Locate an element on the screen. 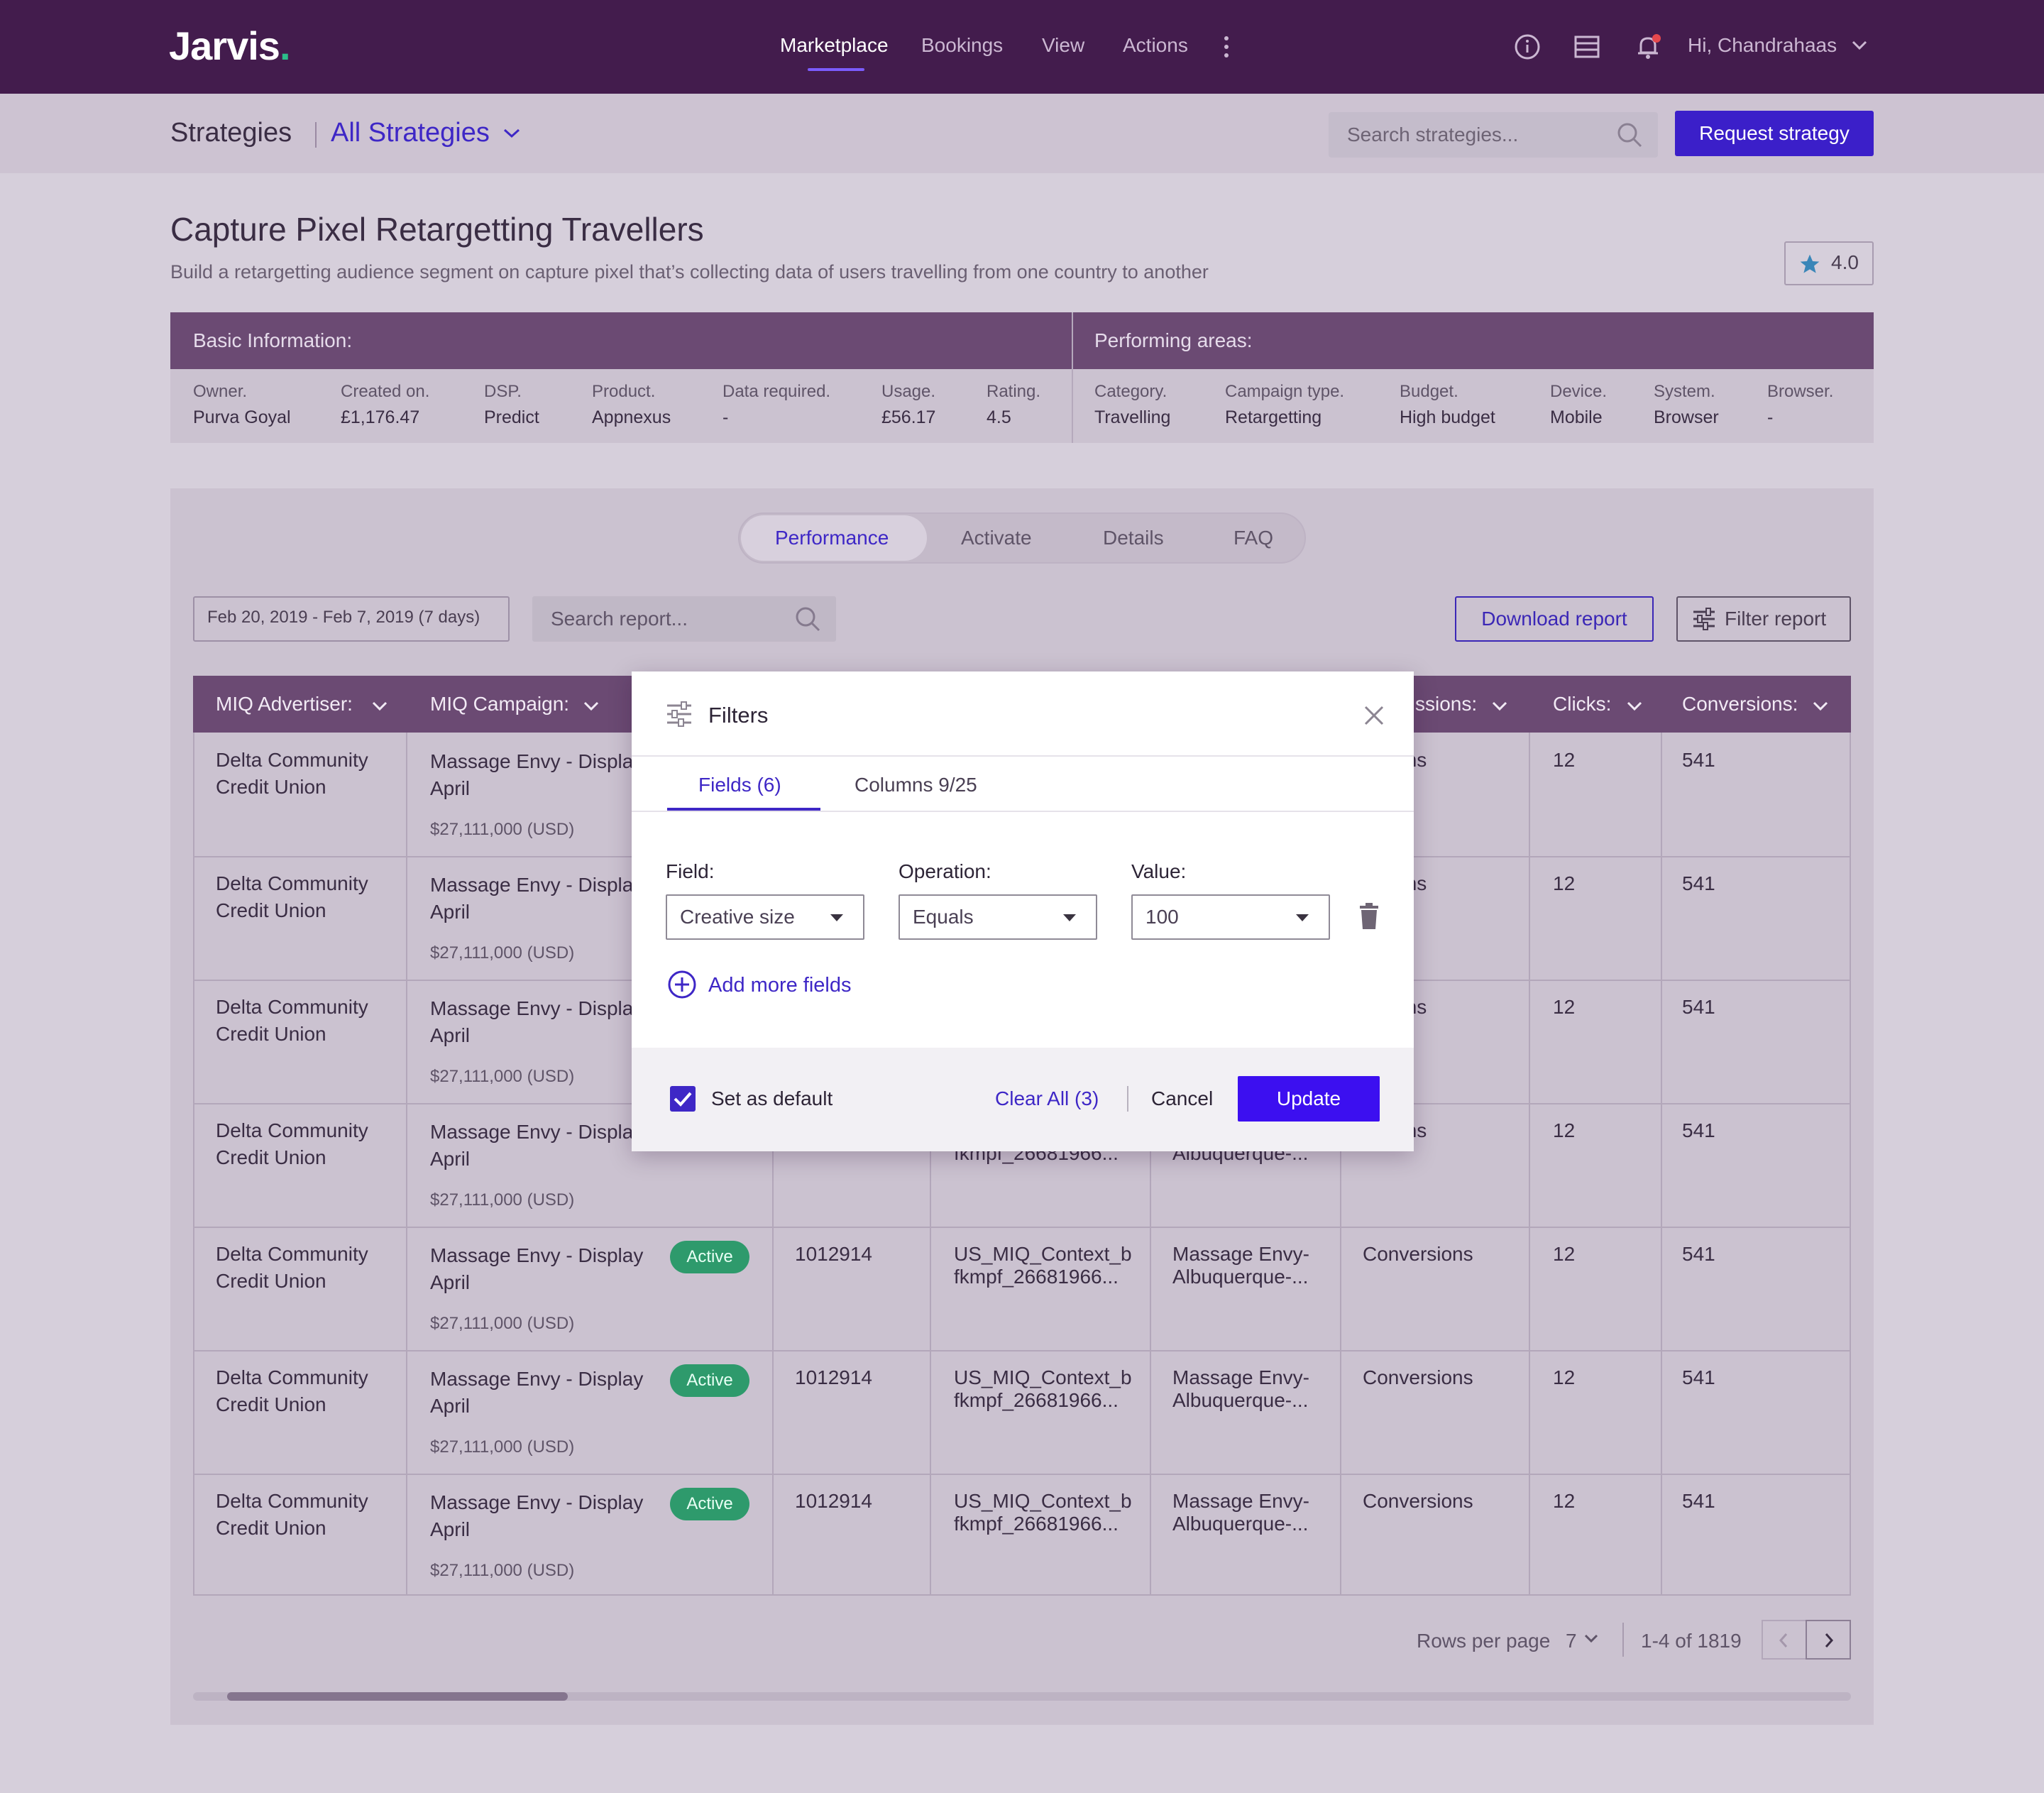 The width and height of the screenshot is (2044, 1793). column-header-campaign: MIQ Campaign: is located at coordinates (499, 704).